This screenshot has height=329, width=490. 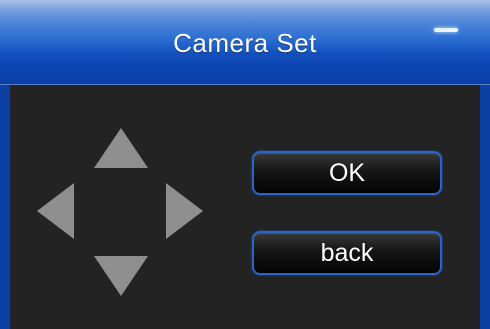 What do you see at coordinates (184, 211) in the screenshot?
I see `arrow-right-icon` at bounding box center [184, 211].